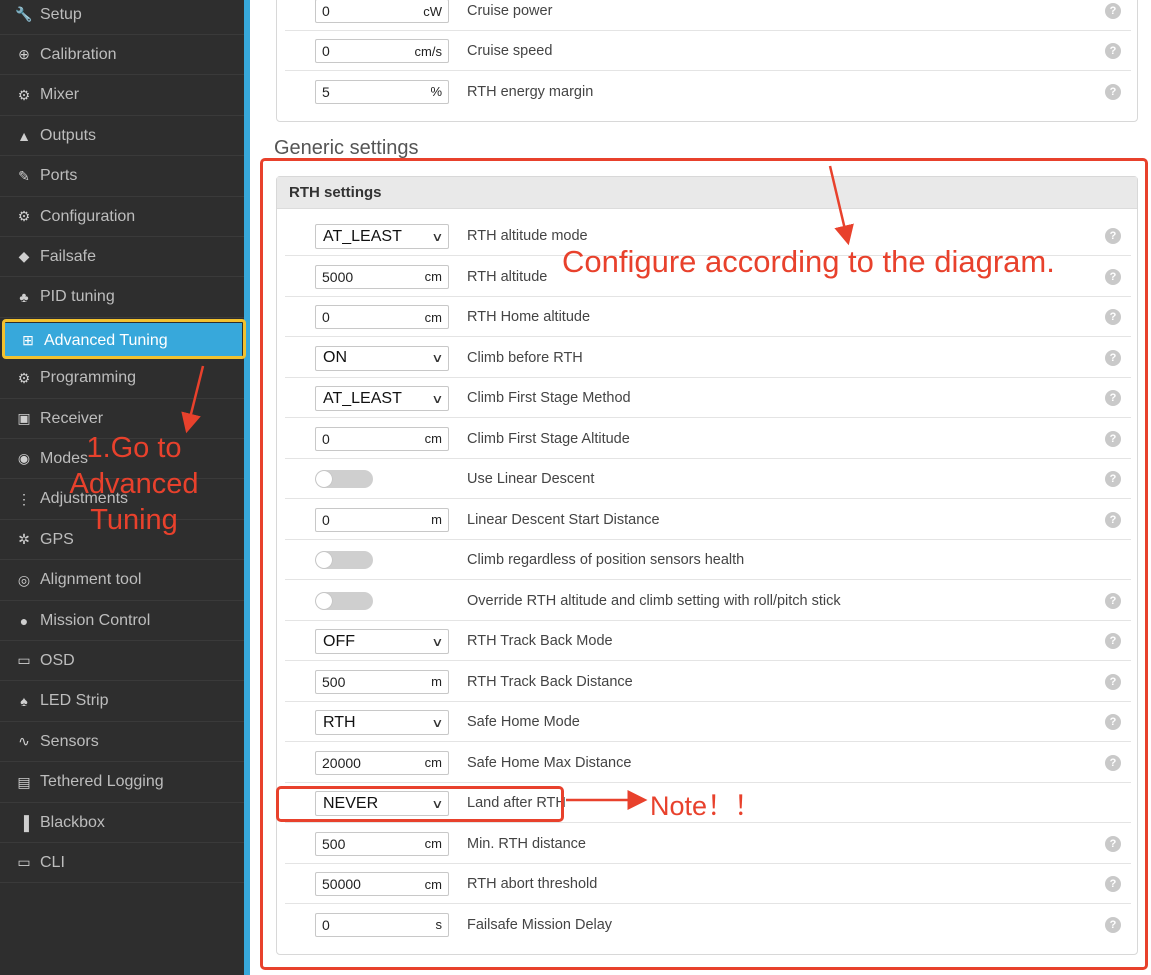 The height and width of the screenshot is (975, 1151). What do you see at coordinates (841, 205) in the screenshot?
I see `configure-arrow` at bounding box center [841, 205].